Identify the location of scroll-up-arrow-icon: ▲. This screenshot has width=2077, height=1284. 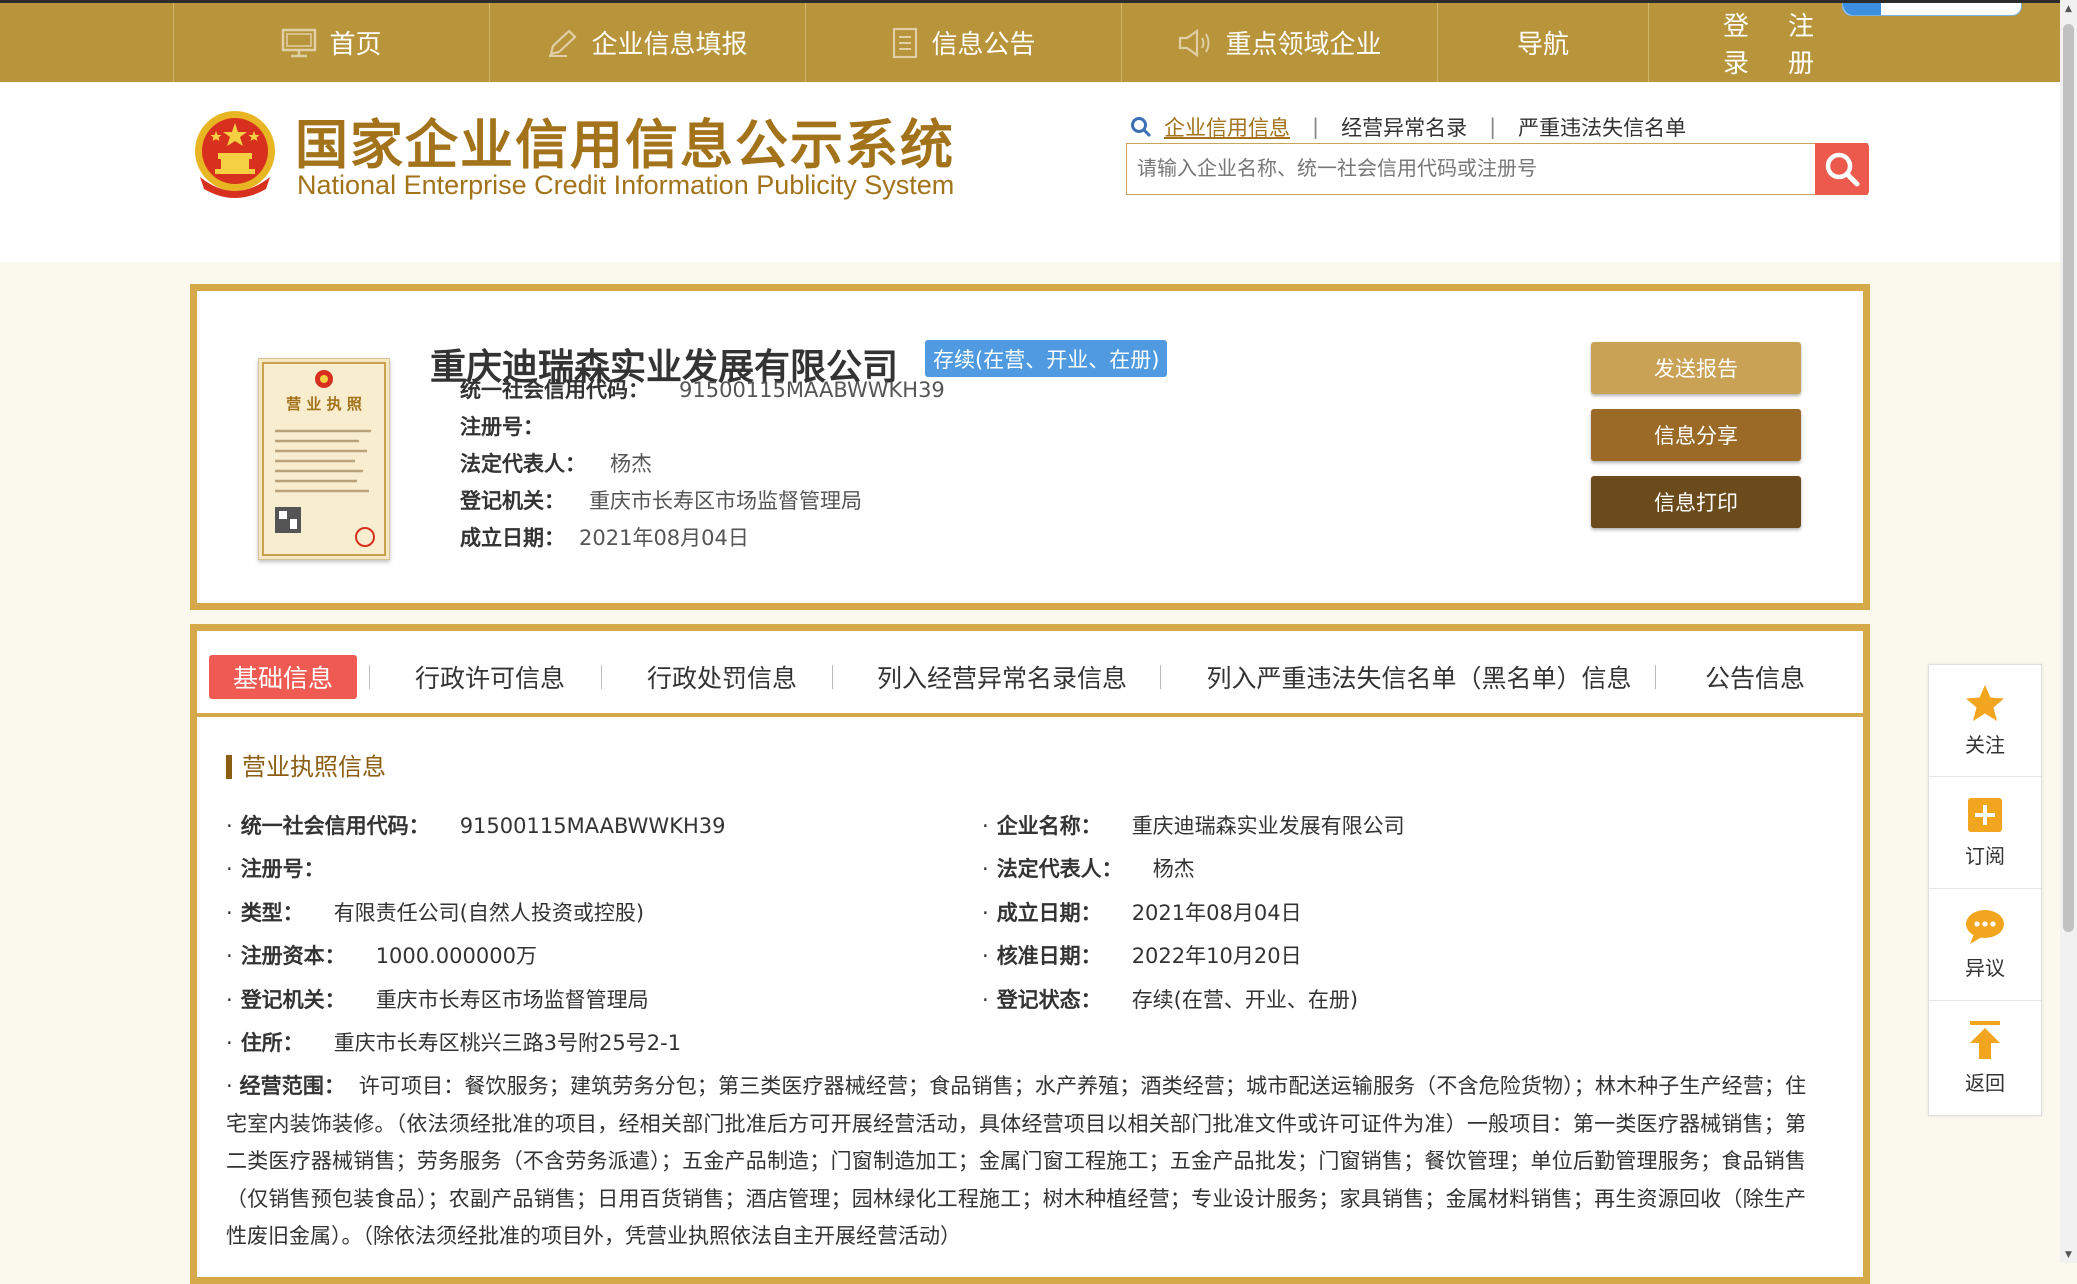
(2068, 8).